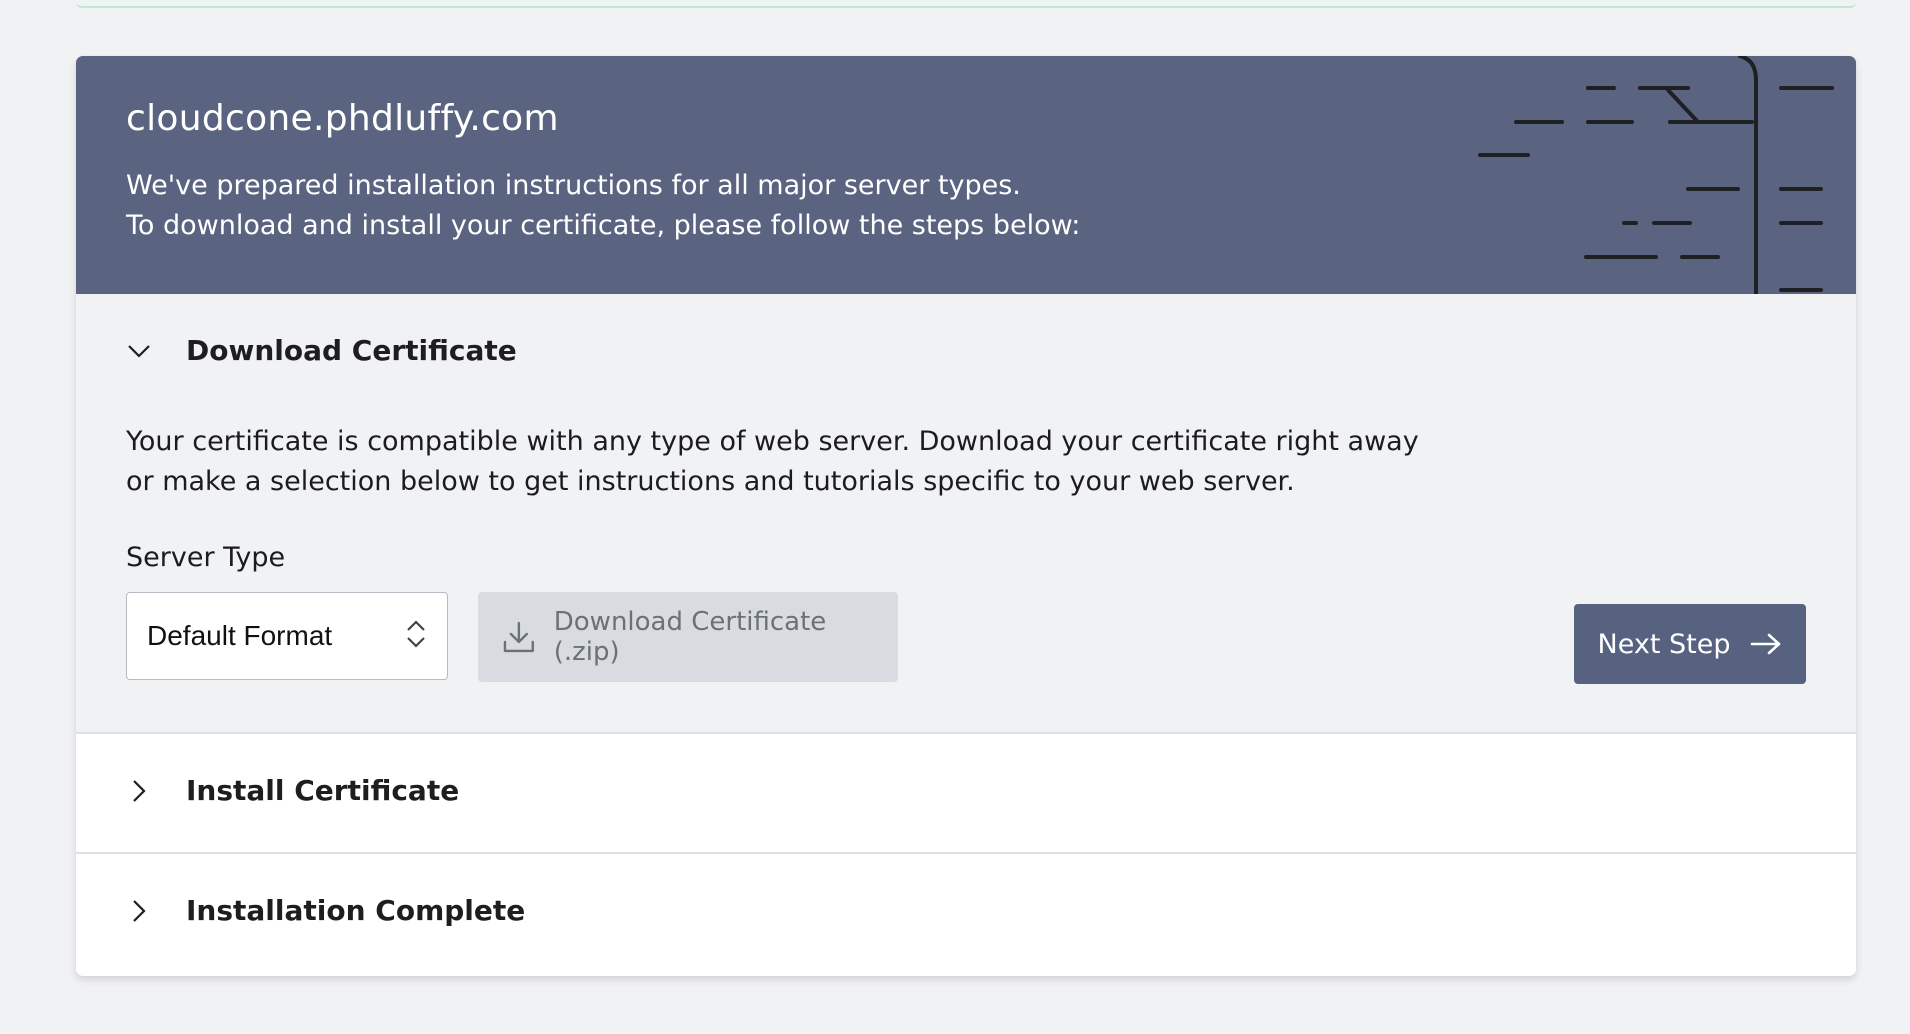 The image size is (1910, 1034). What do you see at coordinates (1664, 644) in the screenshot?
I see `next-step-label: Next Step` at bounding box center [1664, 644].